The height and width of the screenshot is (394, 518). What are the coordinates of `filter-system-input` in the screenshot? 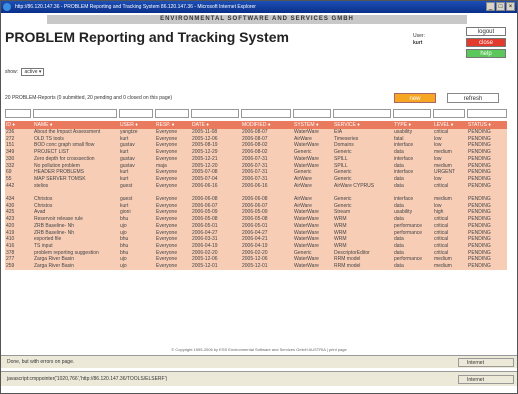 It's located at (312, 113).